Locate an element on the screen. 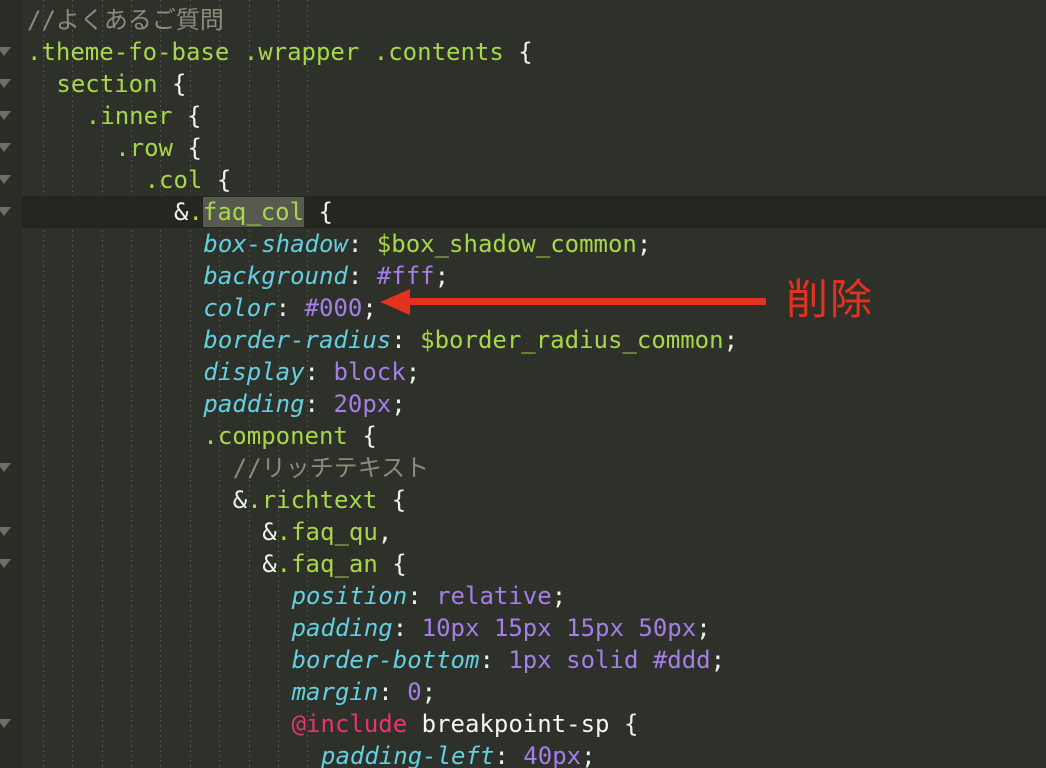  code-token: margin is located at coordinates (335, 692).